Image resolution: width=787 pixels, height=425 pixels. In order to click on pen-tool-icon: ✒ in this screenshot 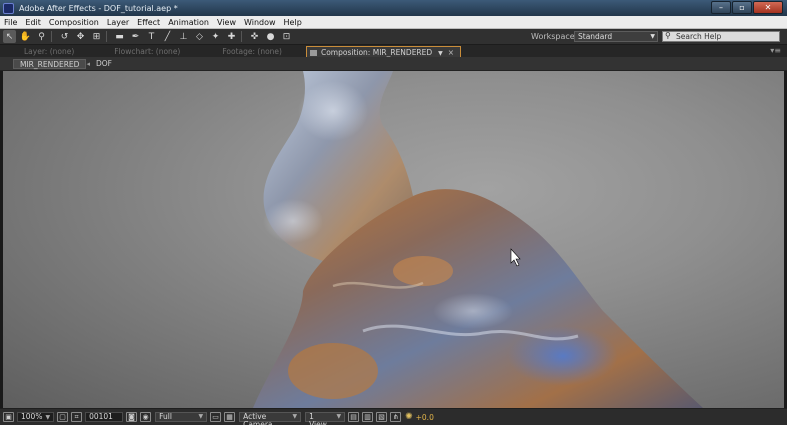, I will do `click(135, 36)`.